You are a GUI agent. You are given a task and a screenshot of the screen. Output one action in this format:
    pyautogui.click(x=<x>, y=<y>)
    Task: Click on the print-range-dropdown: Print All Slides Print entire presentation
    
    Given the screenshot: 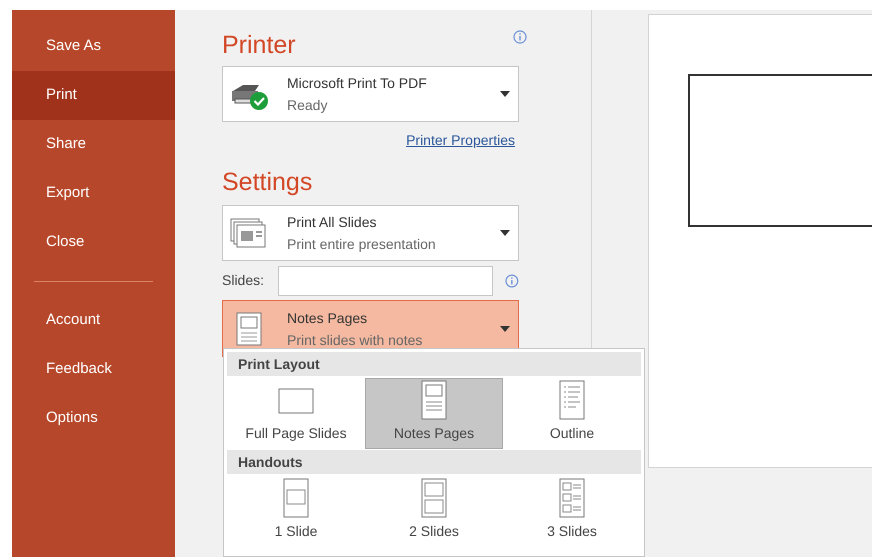 What is the action you would take?
    pyautogui.click(x=370, y=233)
    